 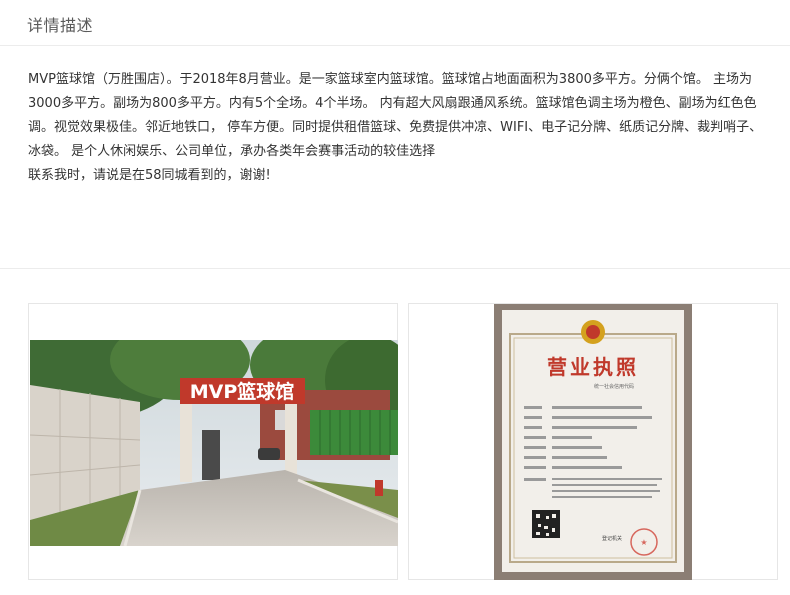 I want to click on license-credit-code-label: 统一社会信用代码, so click(x=614, y=386).